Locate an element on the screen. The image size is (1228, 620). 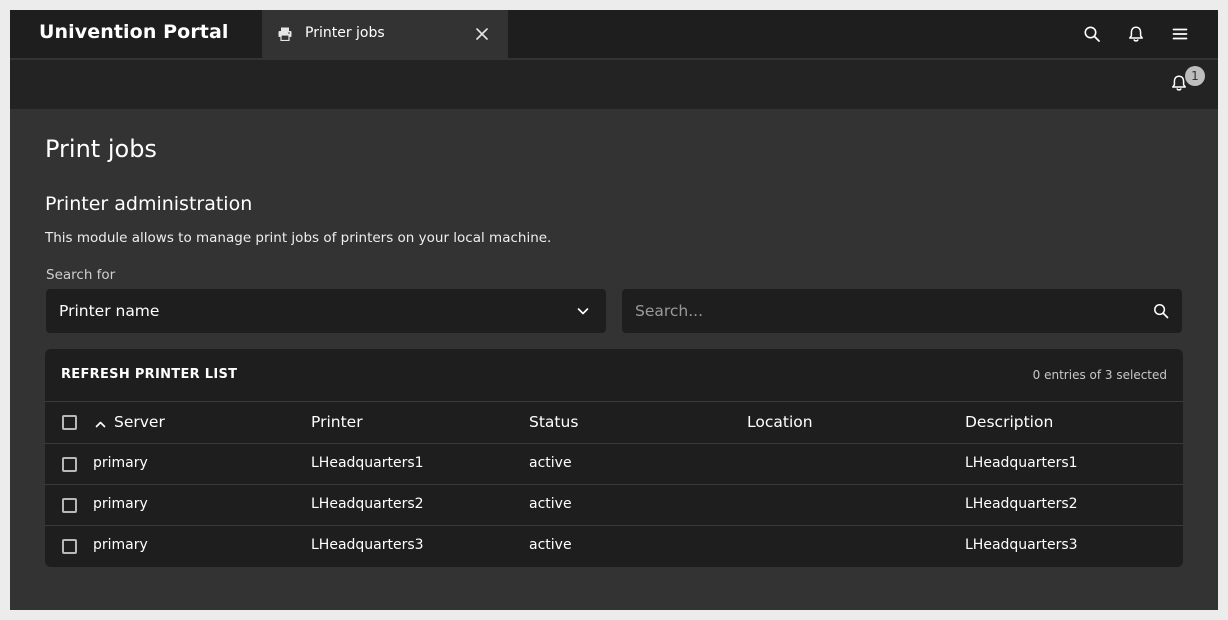
cell-description: LHeadquarters1 is located at coordinates (1021, 463).